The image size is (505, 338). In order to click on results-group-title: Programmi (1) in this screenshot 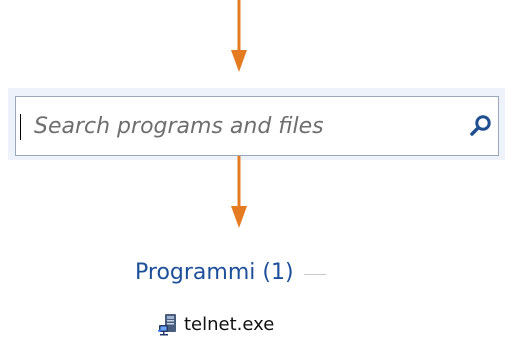, I will do `click(214, 272)`.